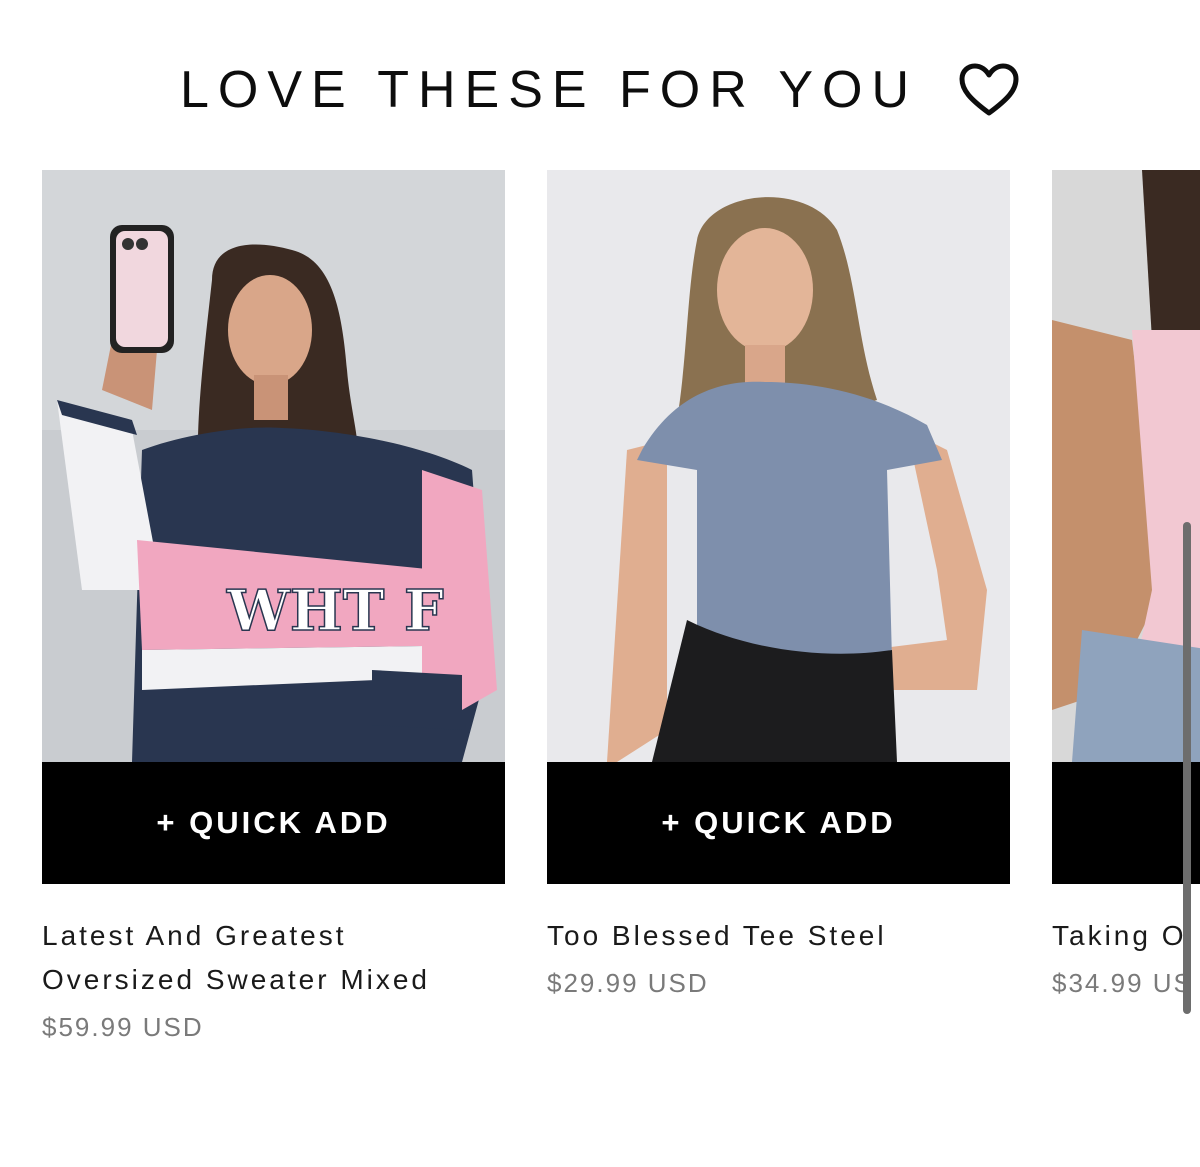 This screenshot has height=1167, width=1200. What do you see at coordinates (1122, 983) in the screenshot?
I see `product-price: $34.99 US` at bounding box center [1122, 983].